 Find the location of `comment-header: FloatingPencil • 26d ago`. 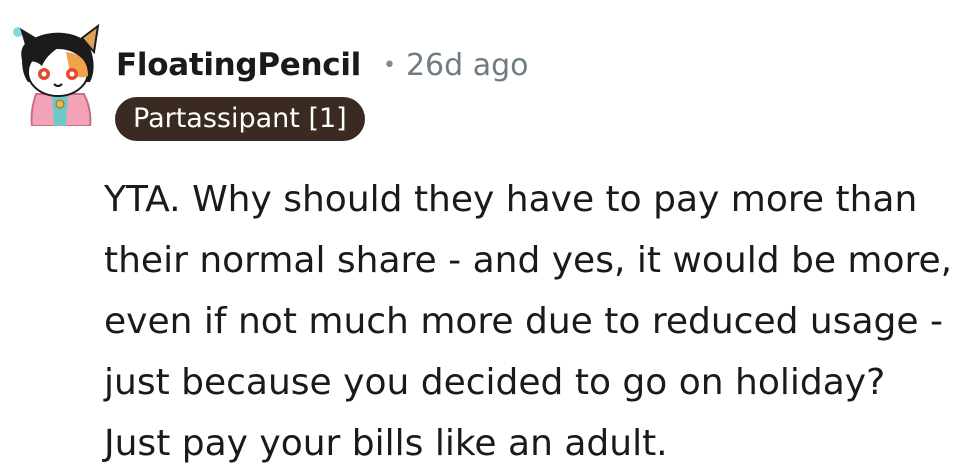

comment-header: FloatingPencil • 26d ago is located at coordinates (322, 65).